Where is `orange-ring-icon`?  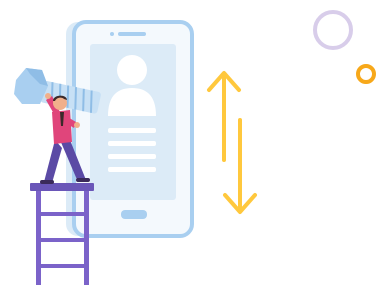 orange-ring-icon is located at coordinates (366, 74).